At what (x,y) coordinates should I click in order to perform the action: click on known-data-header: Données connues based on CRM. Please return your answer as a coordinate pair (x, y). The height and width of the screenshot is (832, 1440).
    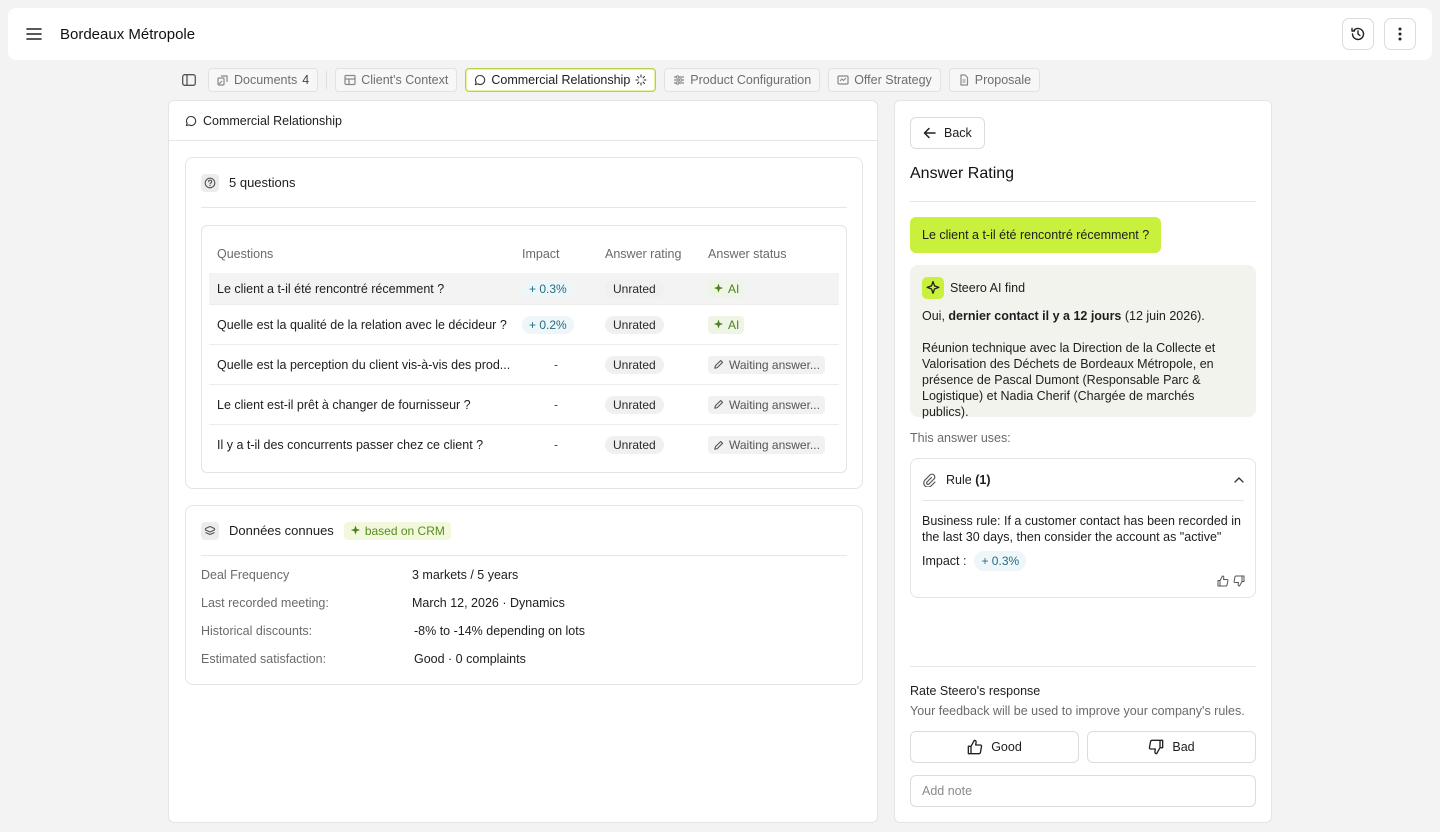
    Looking at the image, I should click on (524, 531).